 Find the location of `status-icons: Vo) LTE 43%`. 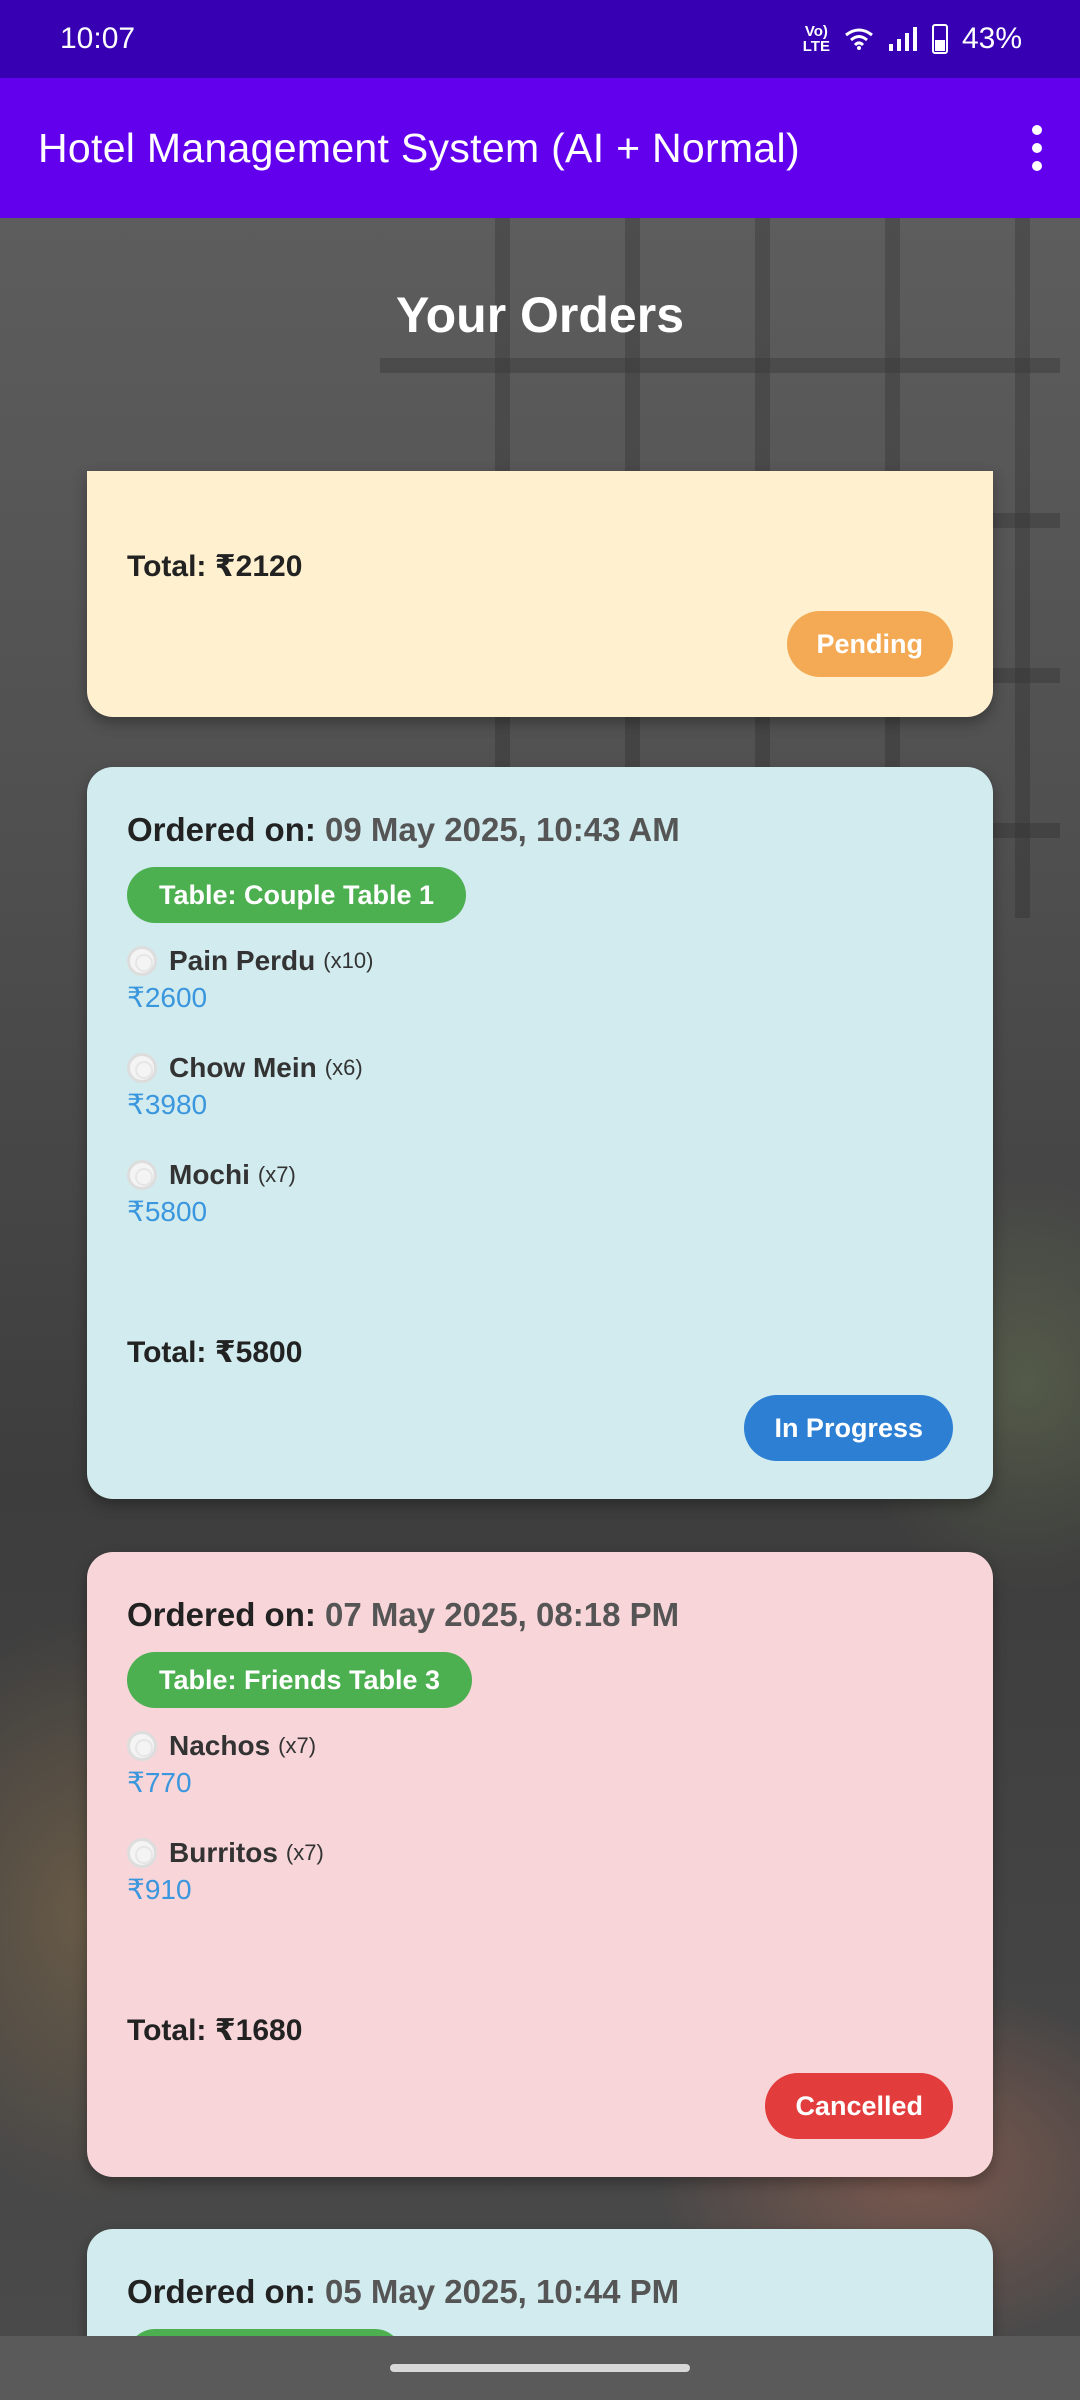

status-icons: Vo) LTE 43% is located at coordinates (912, 39).